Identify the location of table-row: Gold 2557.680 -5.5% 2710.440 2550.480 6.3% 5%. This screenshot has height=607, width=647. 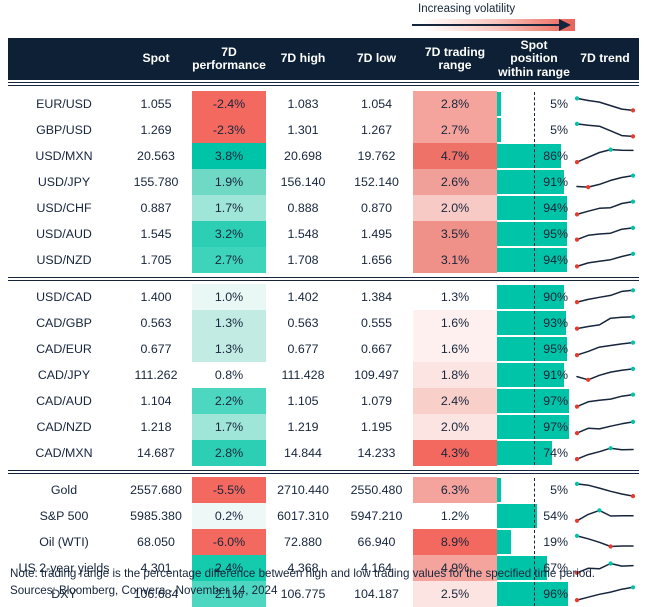
(323, 490).